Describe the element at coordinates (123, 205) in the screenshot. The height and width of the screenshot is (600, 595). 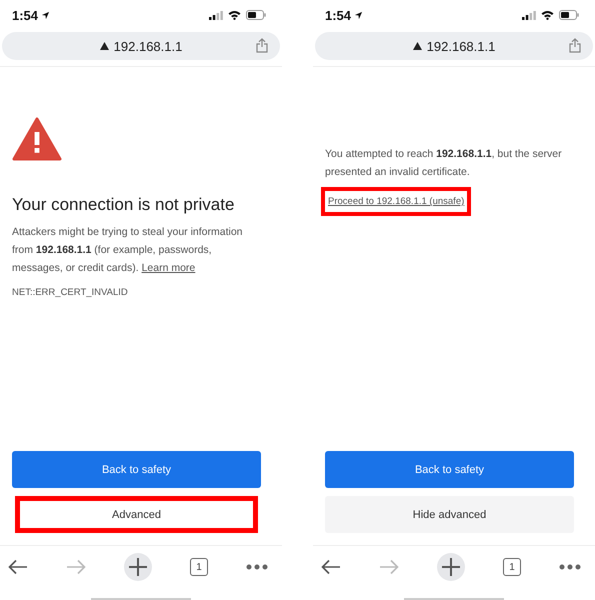
I see `error-title: Your connection is not private` at that location.